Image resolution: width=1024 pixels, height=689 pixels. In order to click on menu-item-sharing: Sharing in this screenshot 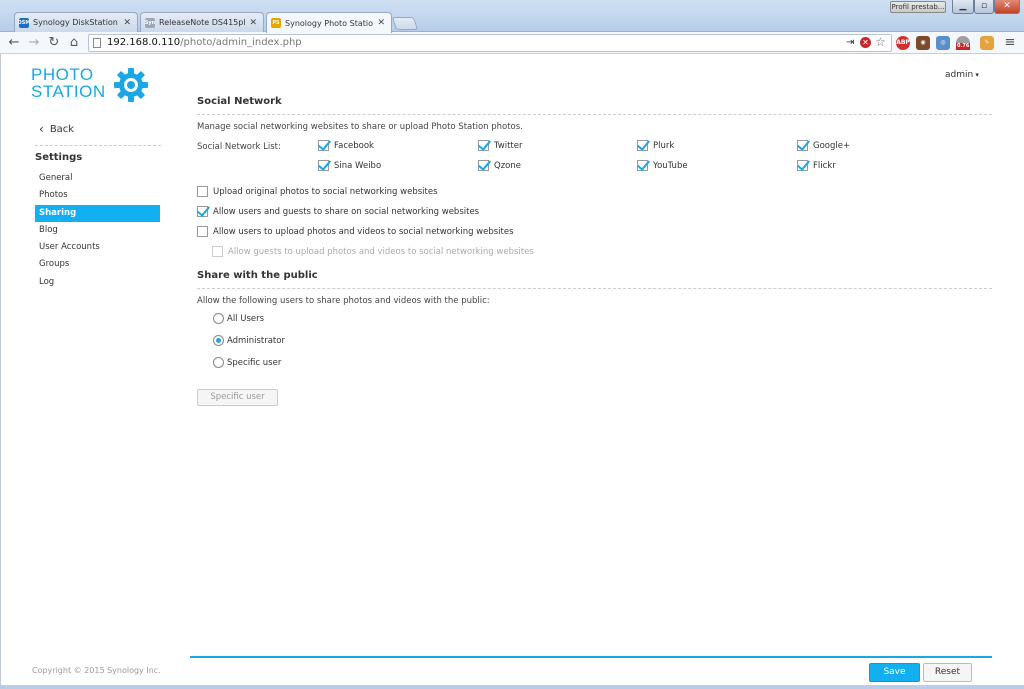, I will do `click(97, 213)`.